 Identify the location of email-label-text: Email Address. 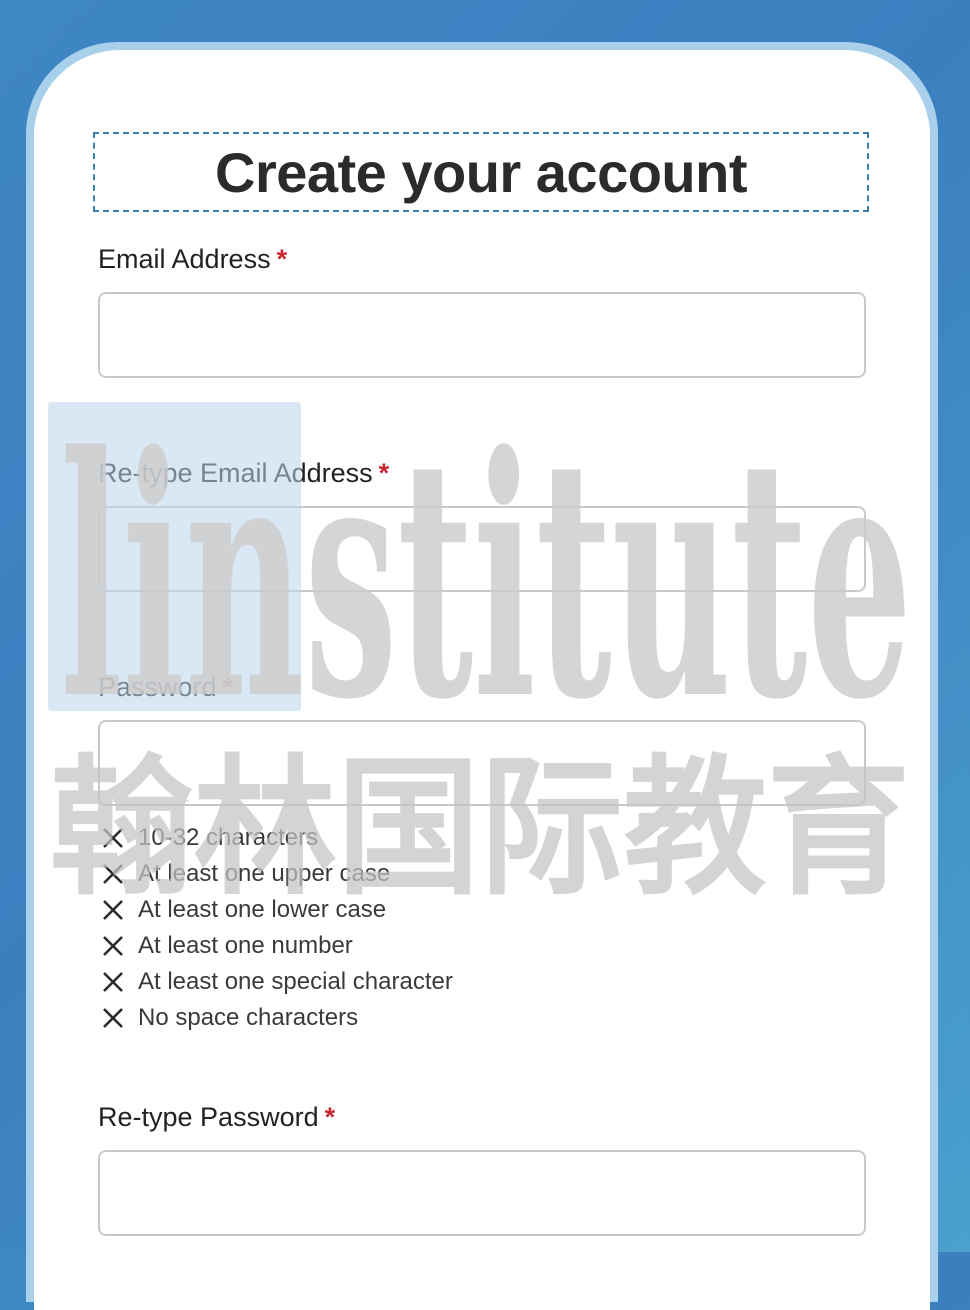
(184, 259).